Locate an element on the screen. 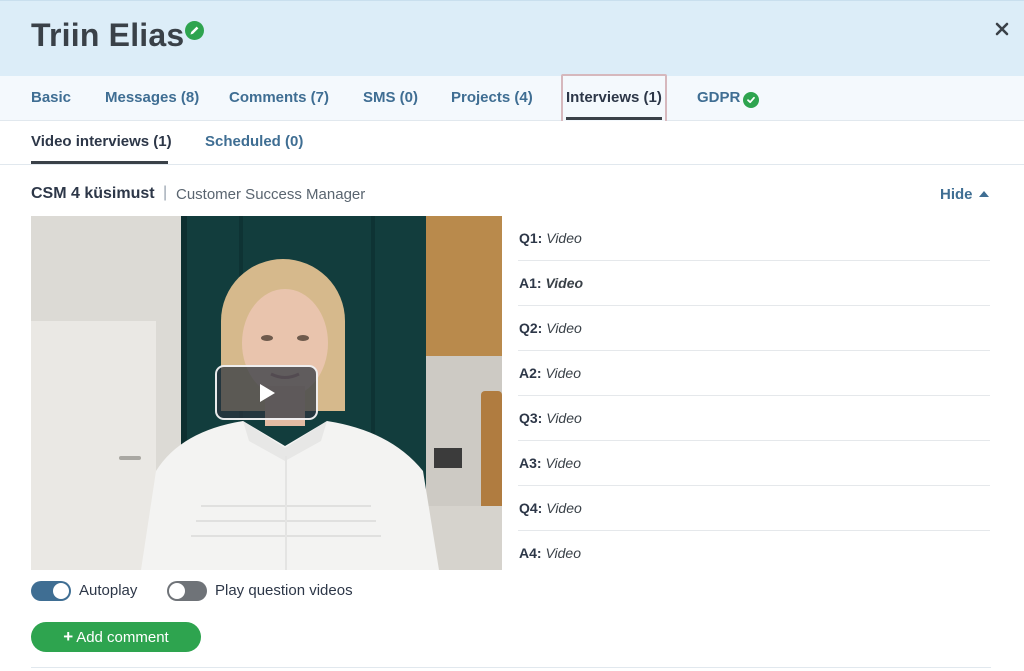 The width and height of the screenshot is (1024, 671). caret-up-icon is located at coordinates (983, 194).